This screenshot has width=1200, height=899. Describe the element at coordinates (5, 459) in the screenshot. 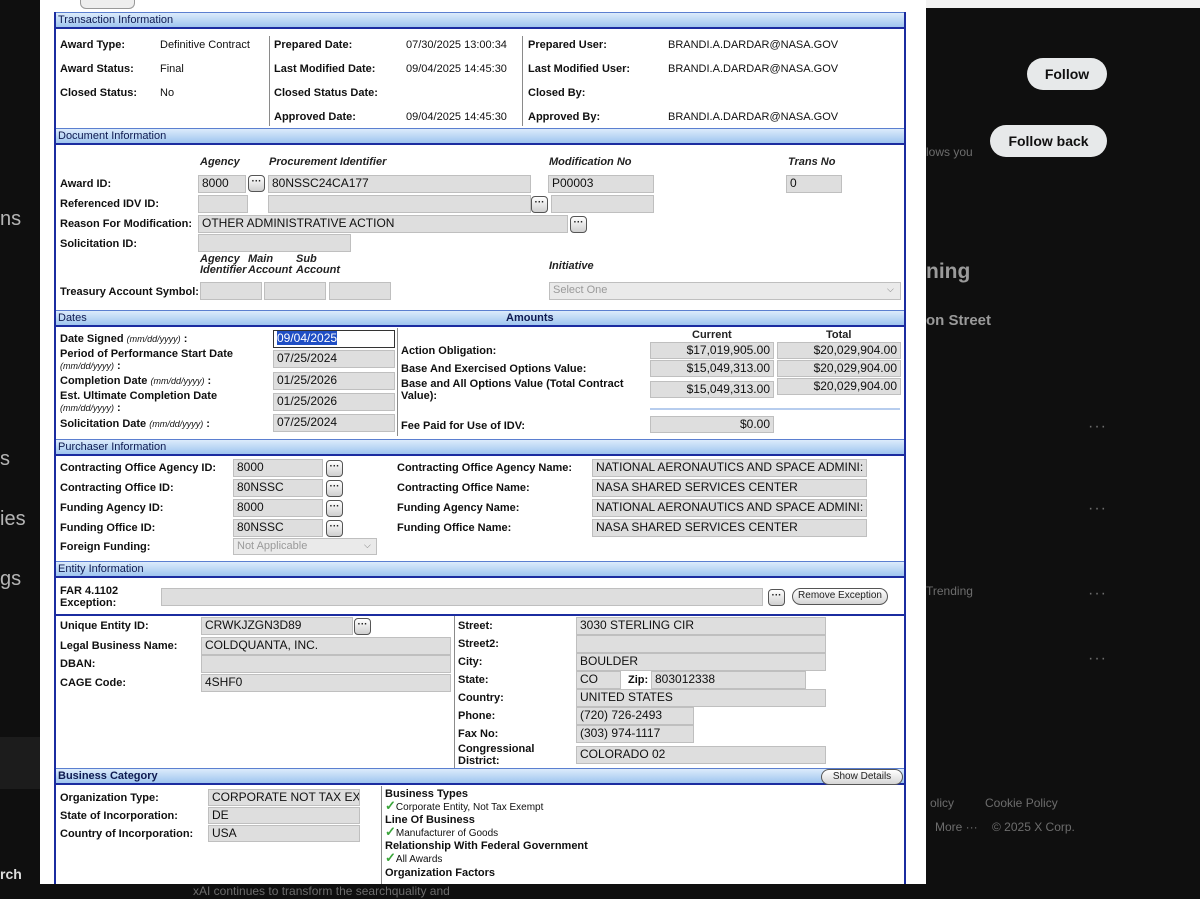

I see `left-nav-item: s` at that location.